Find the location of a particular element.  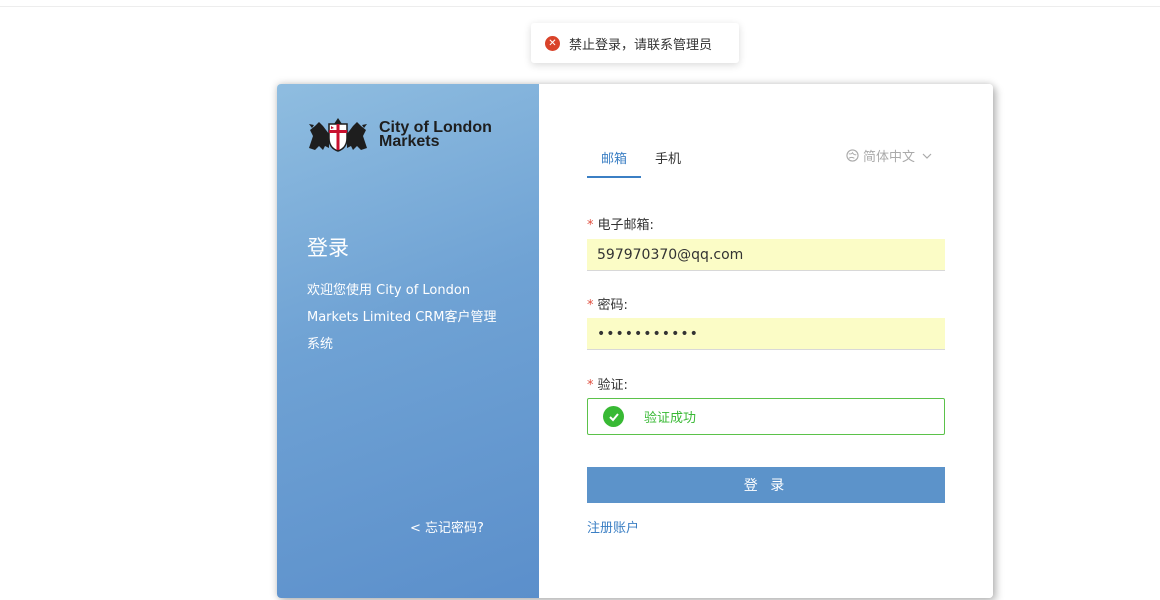

verify-status: 验证成功 is located at coordinates (670, 418).